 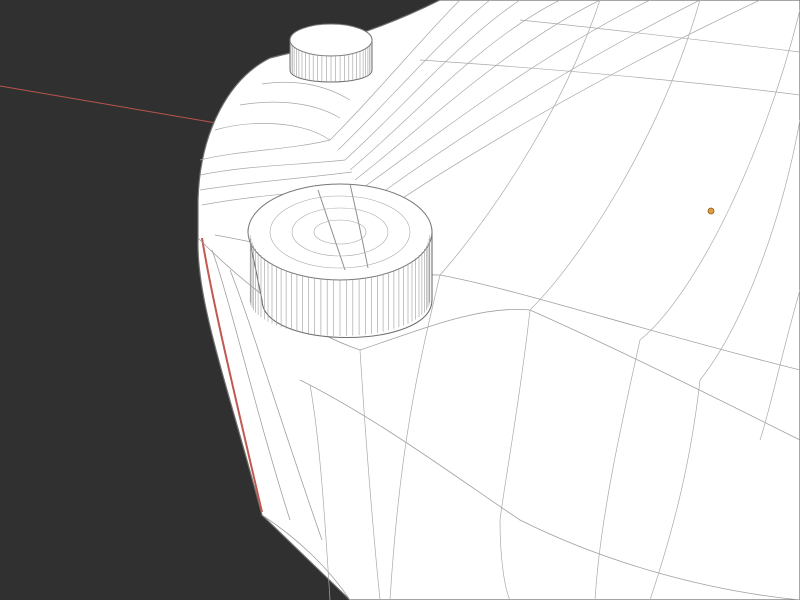 I want to click on object-origin-icon, so click(x=711, y=211).